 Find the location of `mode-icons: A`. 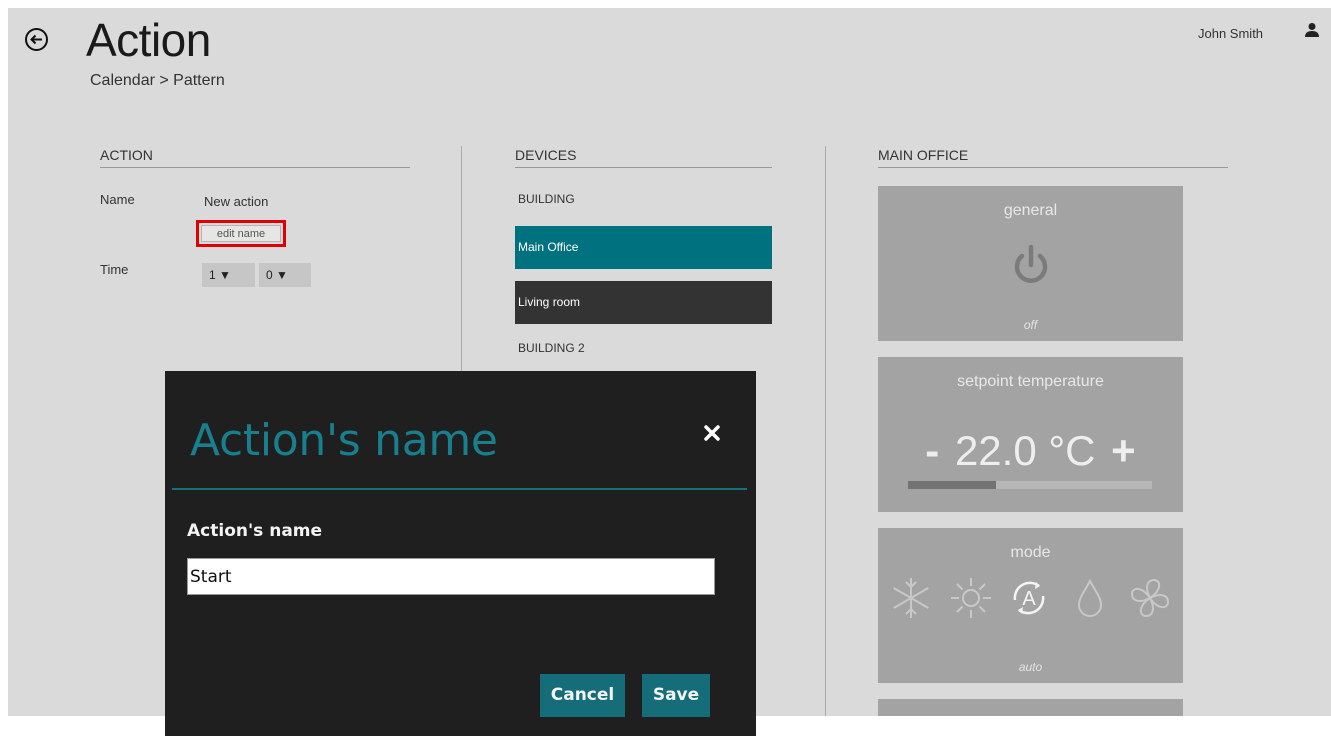

mode-icons: A is located at coordinates (1030, 599).